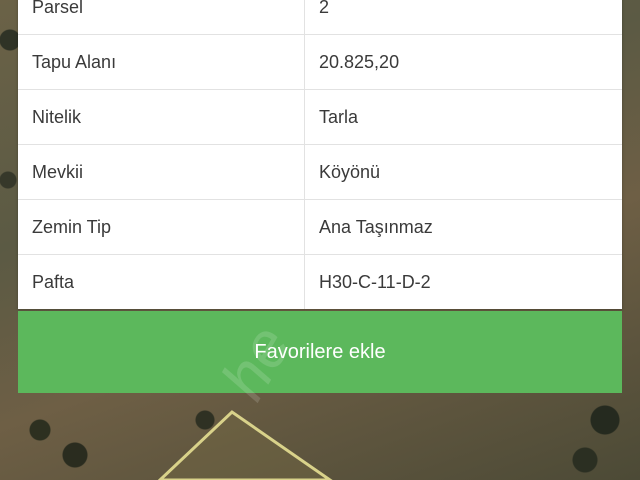 The width and height of the screenshot is (640, 480). I want to click on row-value: Tarla, so click(339, 116).